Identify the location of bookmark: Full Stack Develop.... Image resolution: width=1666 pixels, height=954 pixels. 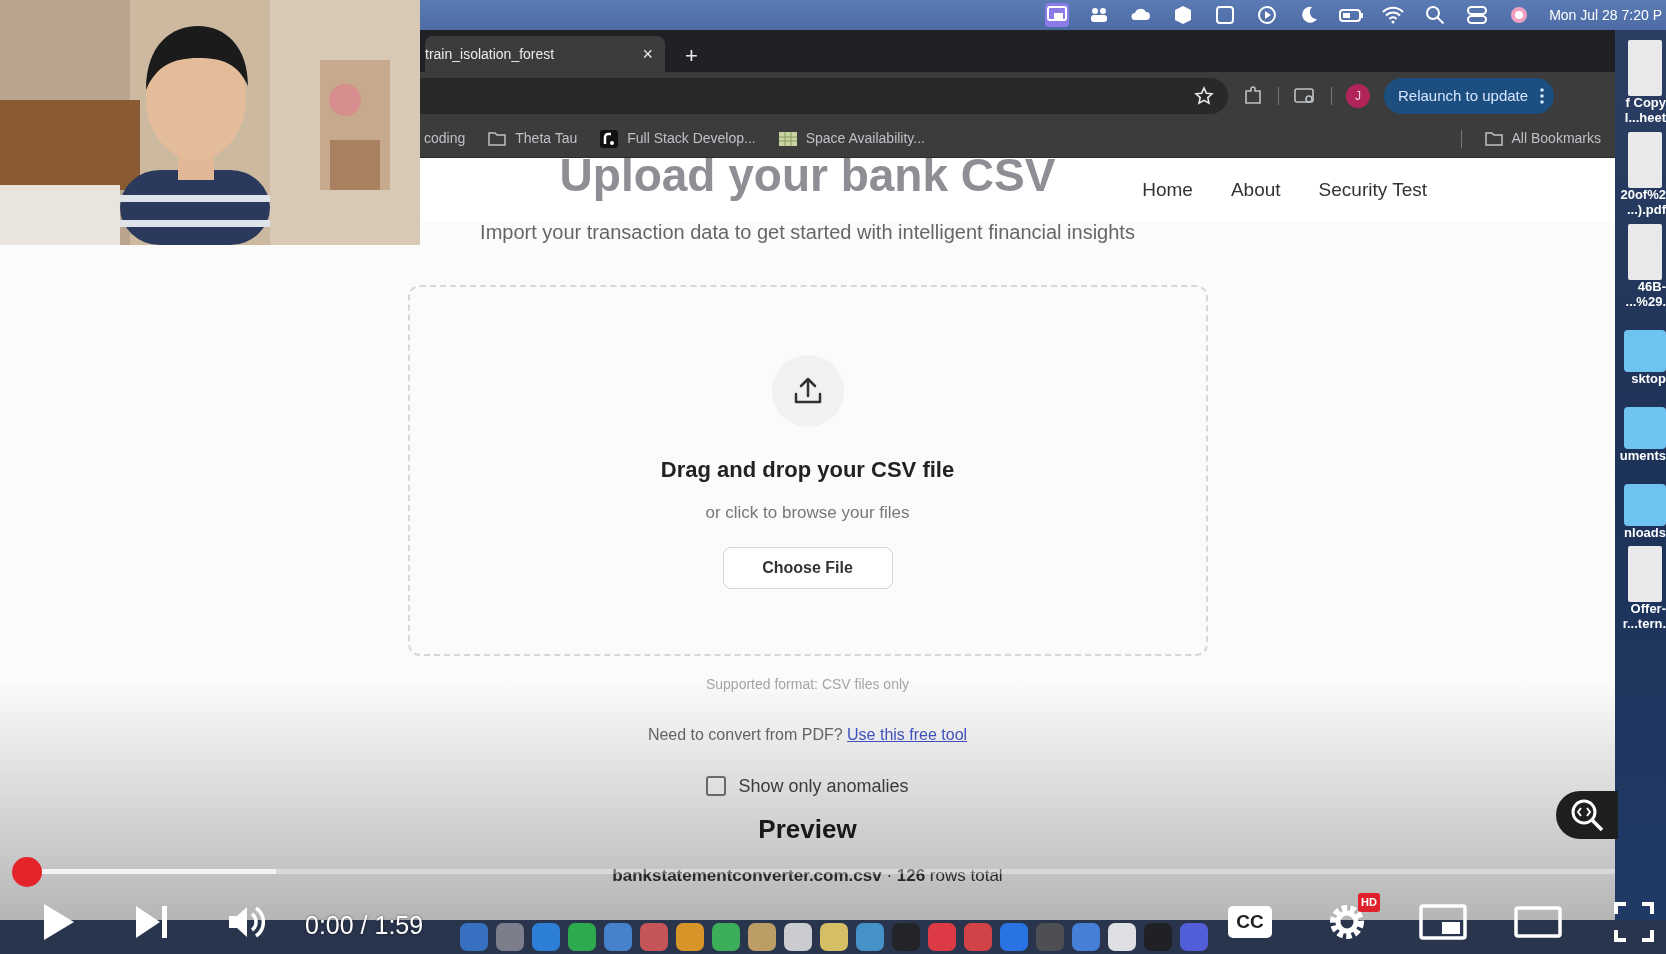
(677, 138).